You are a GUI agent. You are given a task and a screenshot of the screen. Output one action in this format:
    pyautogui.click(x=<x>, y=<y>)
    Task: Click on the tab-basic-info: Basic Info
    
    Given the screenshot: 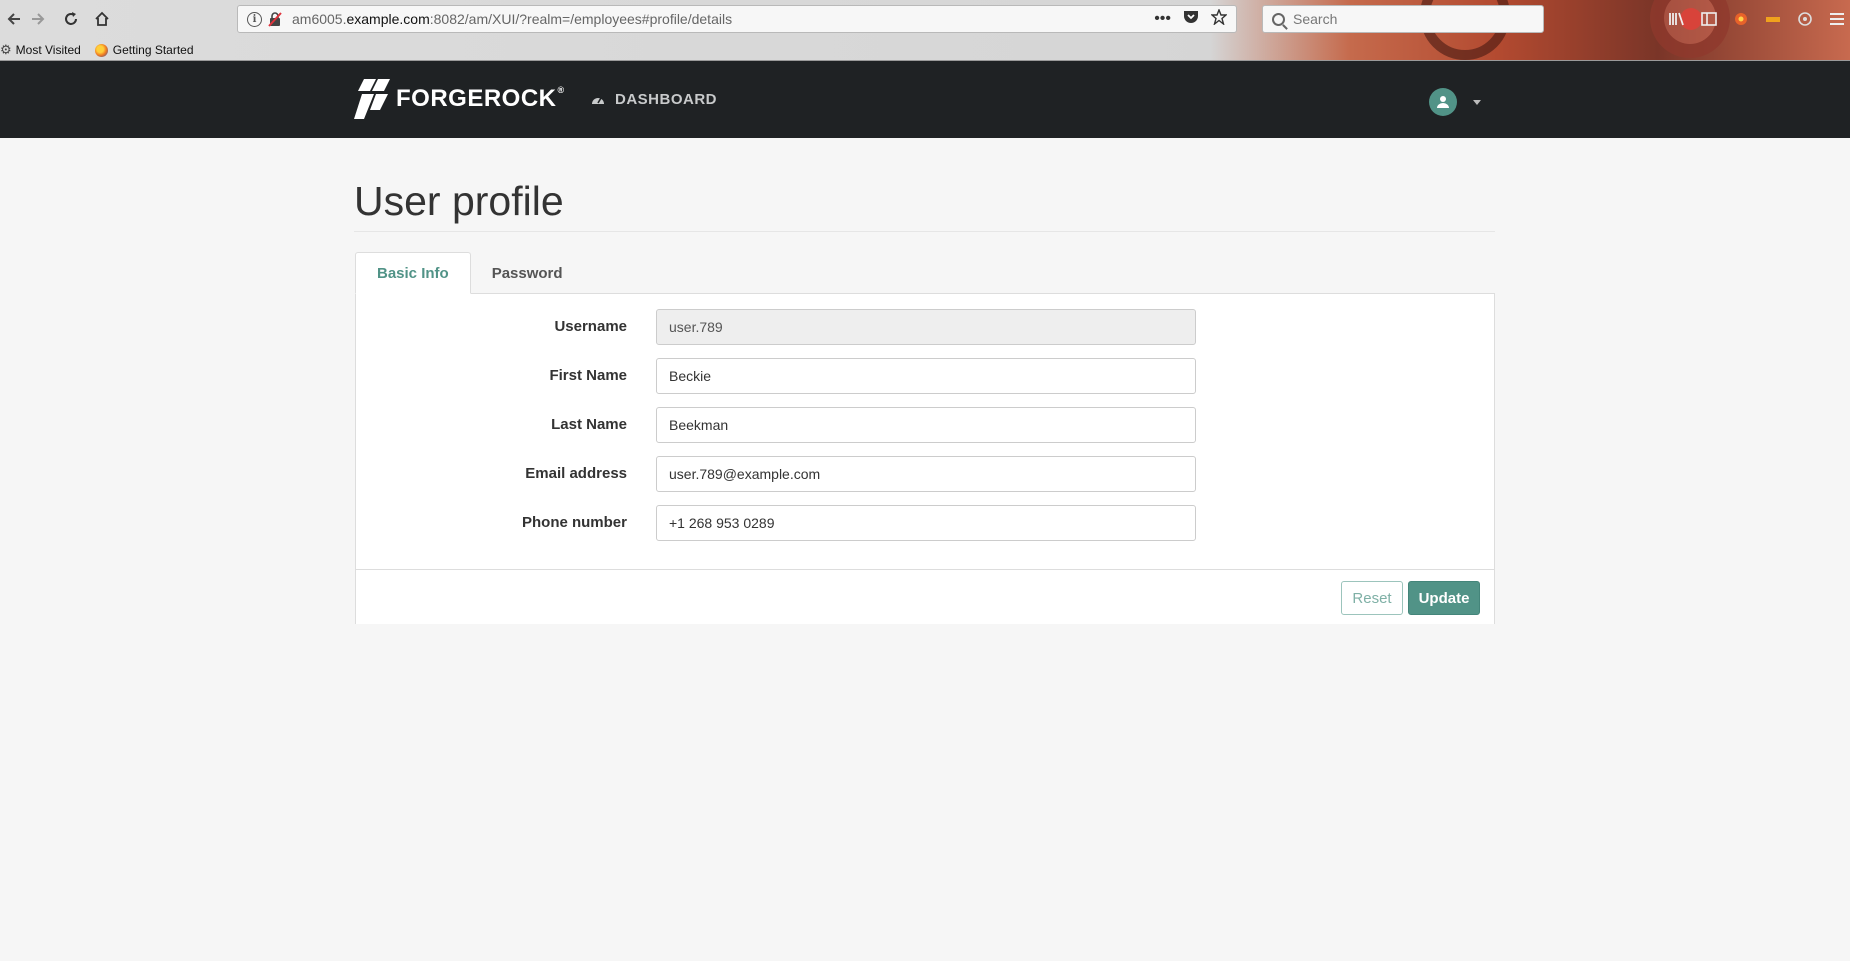 What is the action you would take?
    pyautogui.click(x=413, y=273)
    